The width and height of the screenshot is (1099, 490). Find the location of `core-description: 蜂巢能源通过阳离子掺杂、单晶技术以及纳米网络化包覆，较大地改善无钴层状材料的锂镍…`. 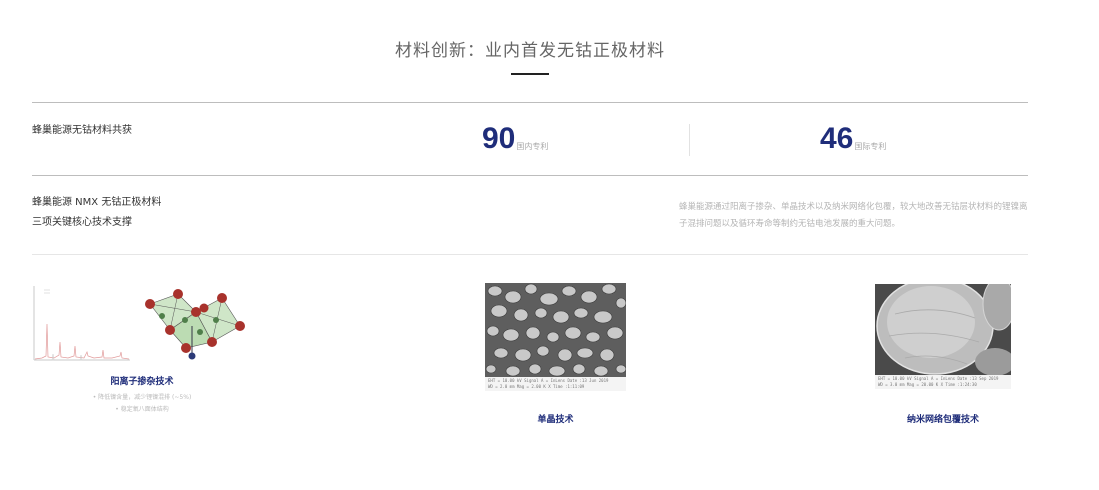

core-description: 蜂巢能源通过阳离子掺杂、单晶技术以及纳米网络化包覆，较大地改善无钴层状材料的锂镍… is located at coordinates (853, 215).